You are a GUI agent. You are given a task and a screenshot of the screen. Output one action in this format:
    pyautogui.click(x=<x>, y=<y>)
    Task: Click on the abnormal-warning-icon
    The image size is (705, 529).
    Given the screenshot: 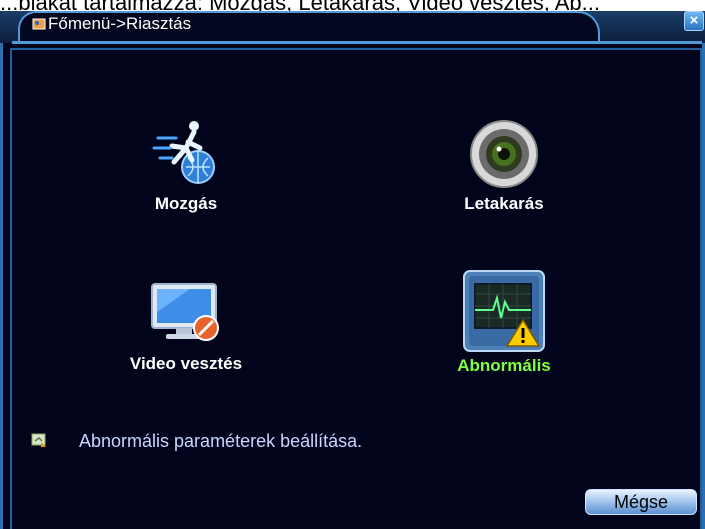 What is the action you would take?
    pyautogui.click(x=504, y=311)
    